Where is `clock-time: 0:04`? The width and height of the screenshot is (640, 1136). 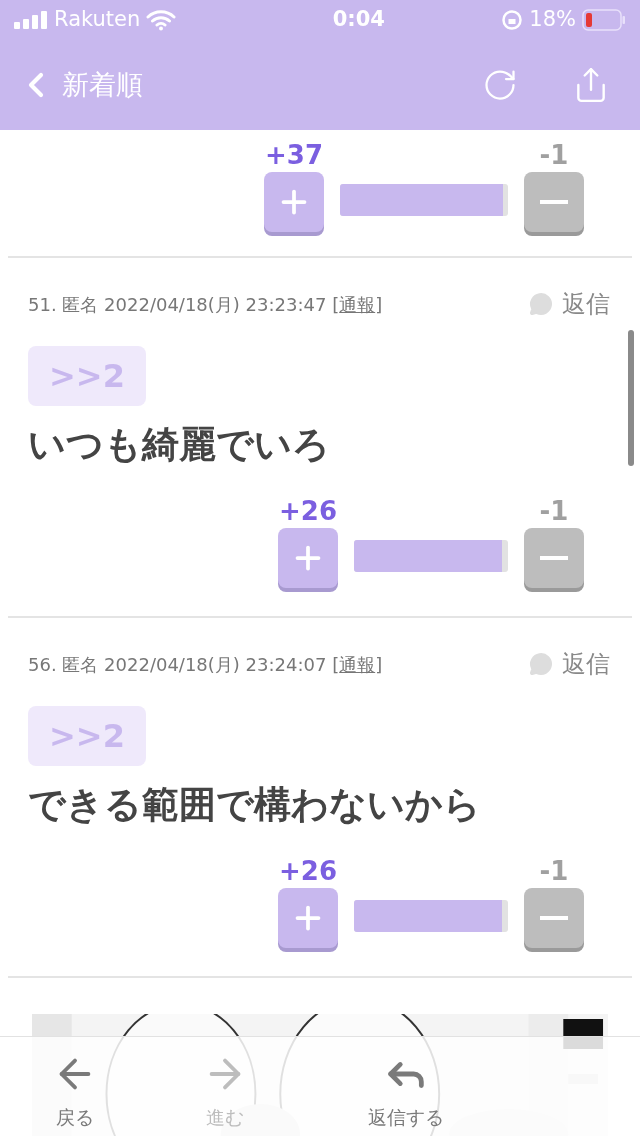
clock-time: 0:04 is located at coordinates (358, 20).